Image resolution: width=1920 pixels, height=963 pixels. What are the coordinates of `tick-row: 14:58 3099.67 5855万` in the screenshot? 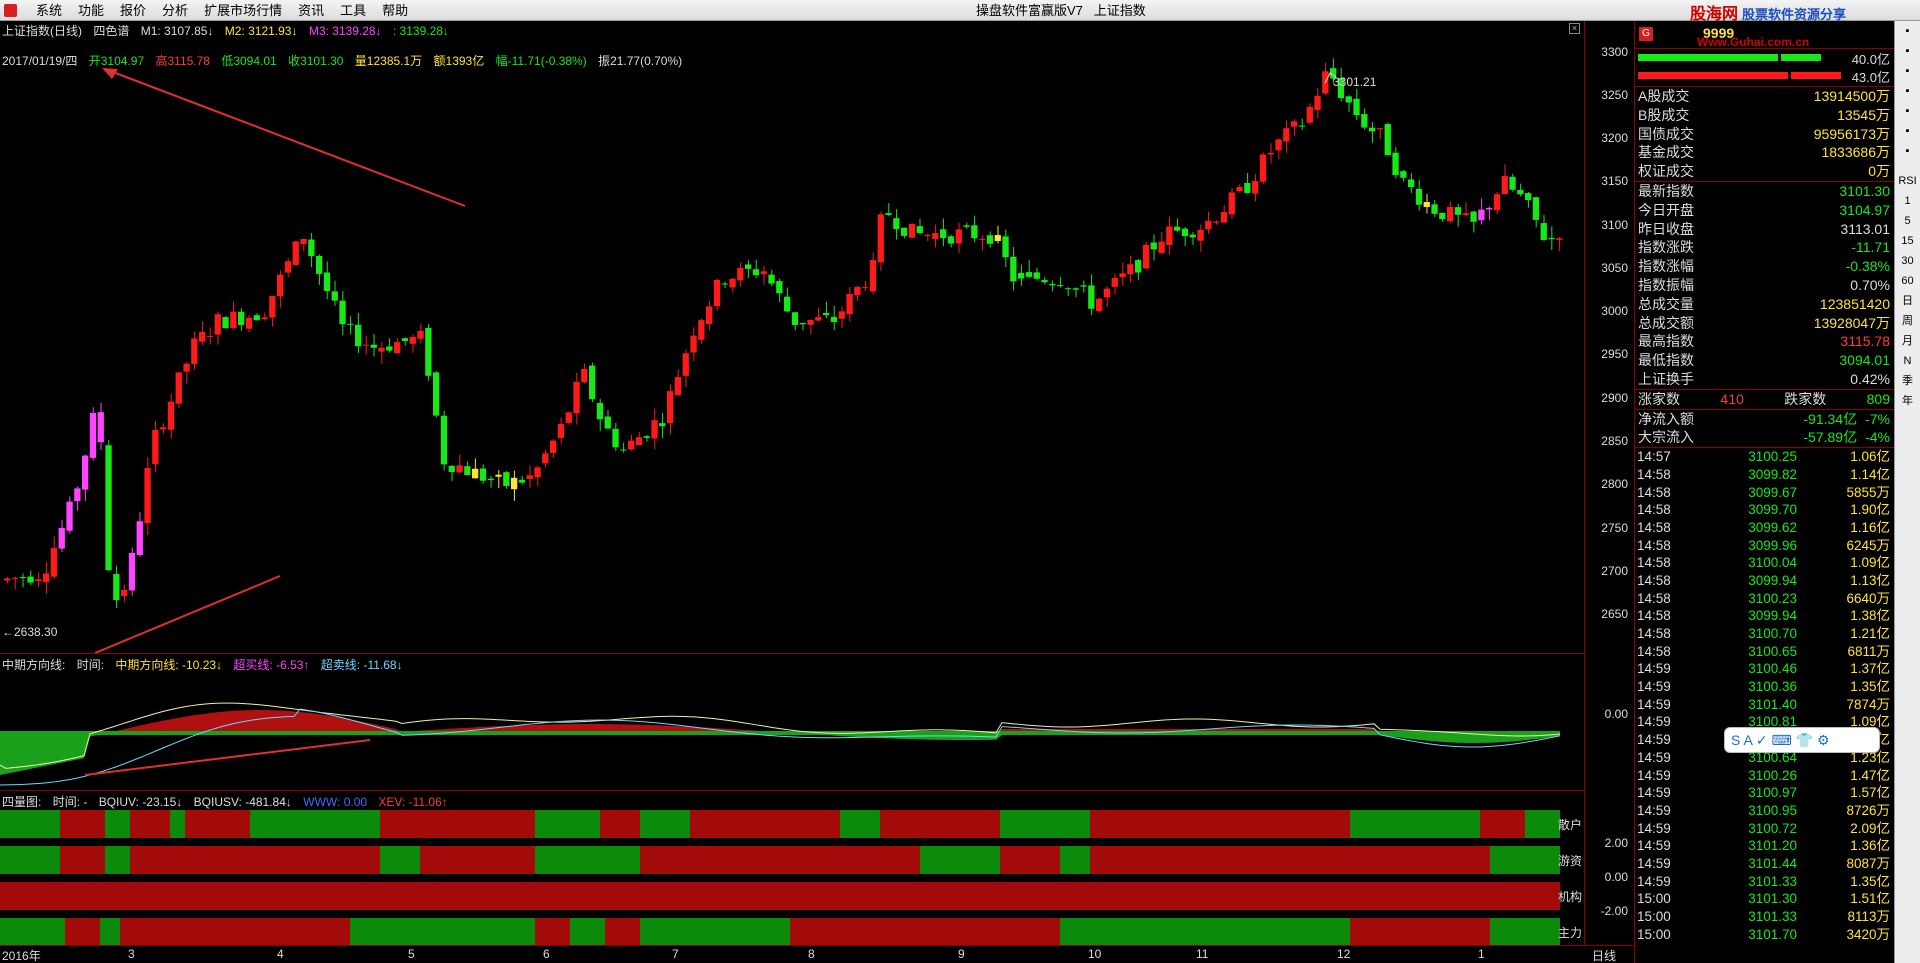 It's located at (1764, 493).